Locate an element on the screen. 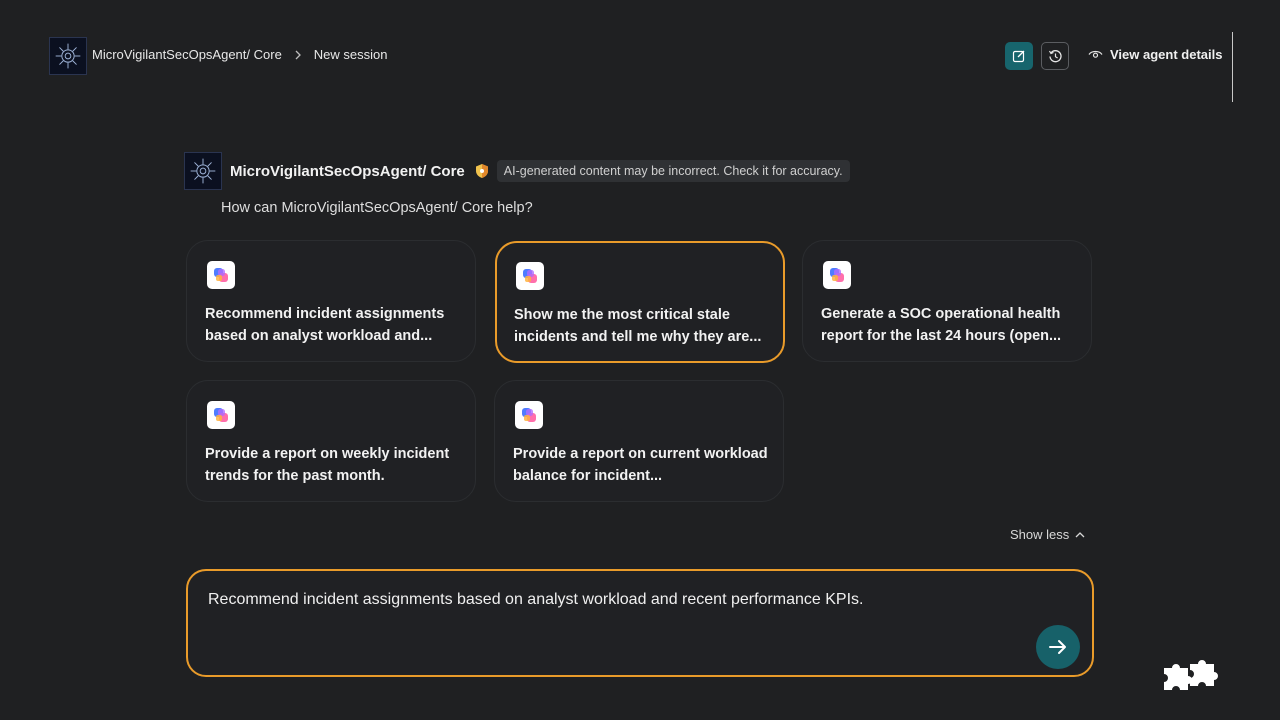  new-session-button is located at coordinates (1019, 56).